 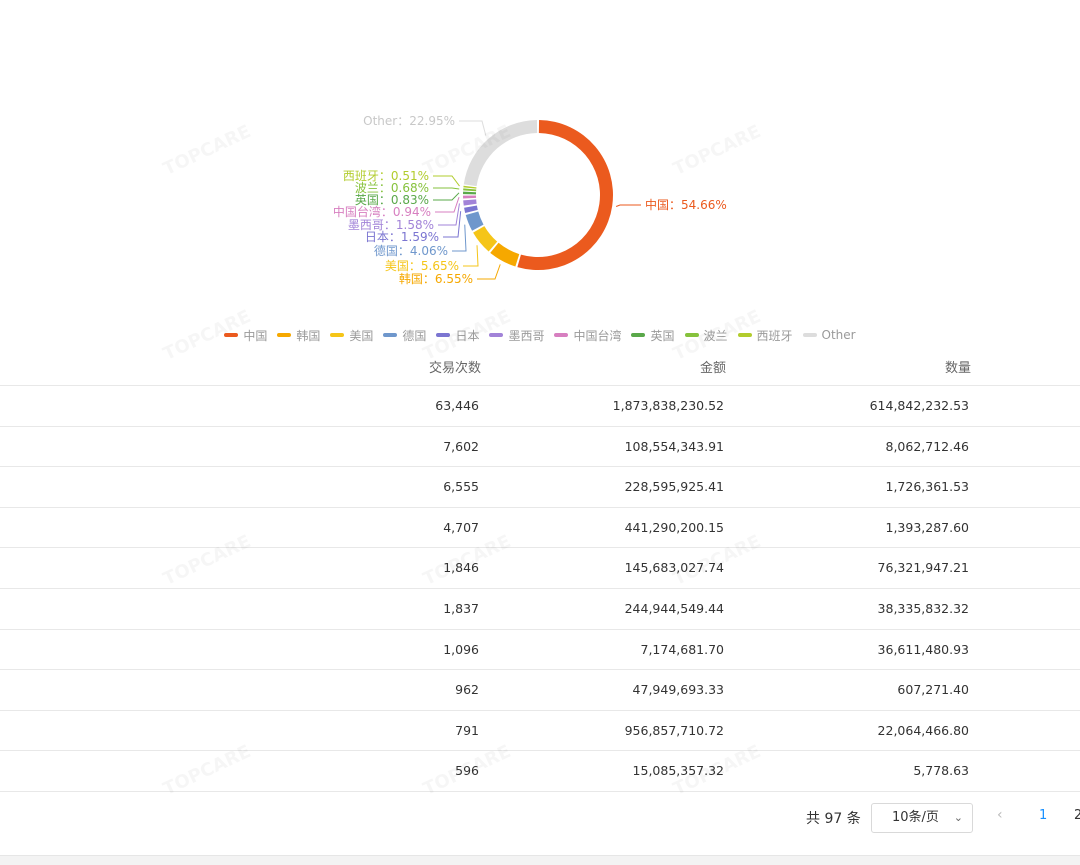 I want to click on header-amount: 金额, so click(x=713, y=366).